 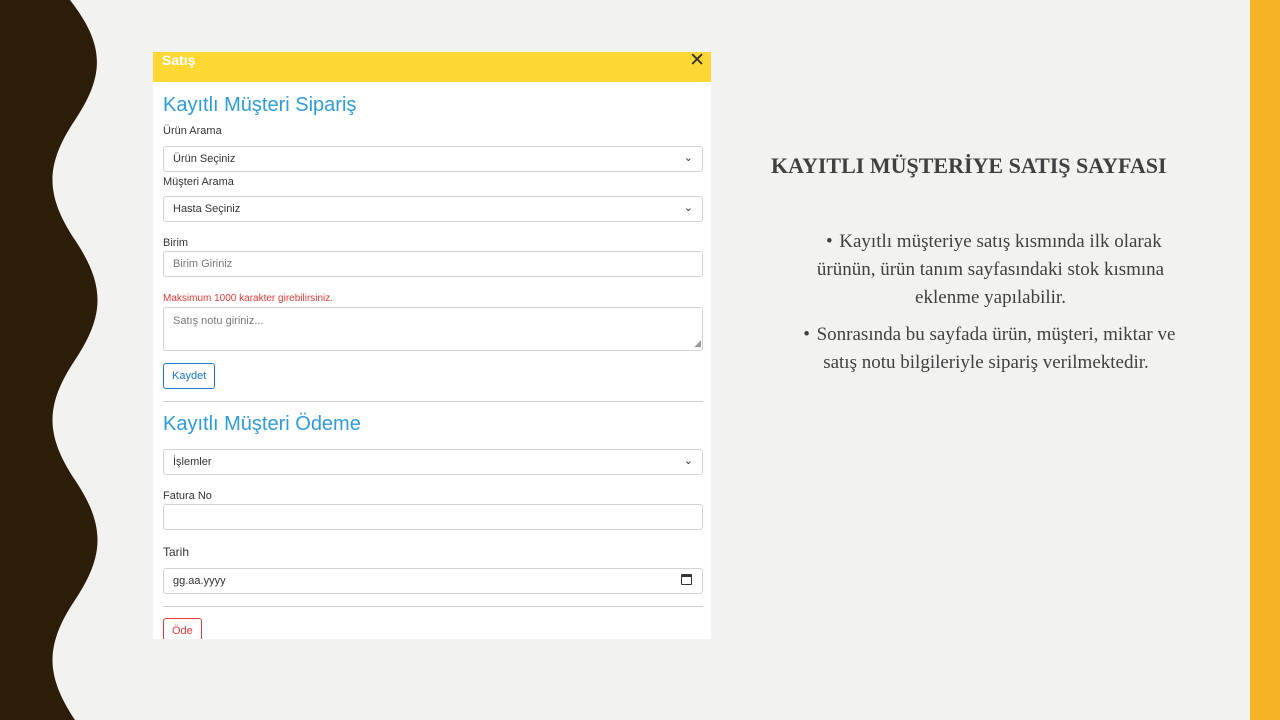 I want to click on date-input: gg.aa.yyyy, so click(x=433, y=581).